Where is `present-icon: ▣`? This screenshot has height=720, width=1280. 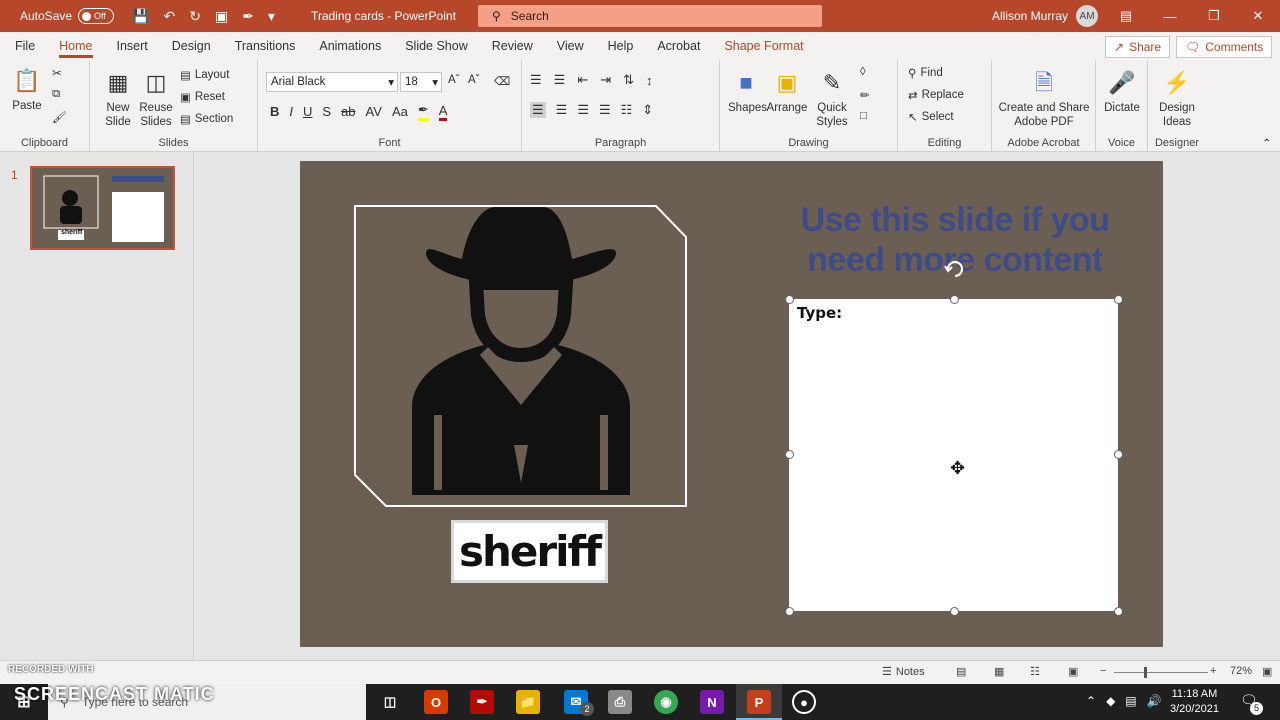 present-icon: ▣ is located at coordinates (221, 16).